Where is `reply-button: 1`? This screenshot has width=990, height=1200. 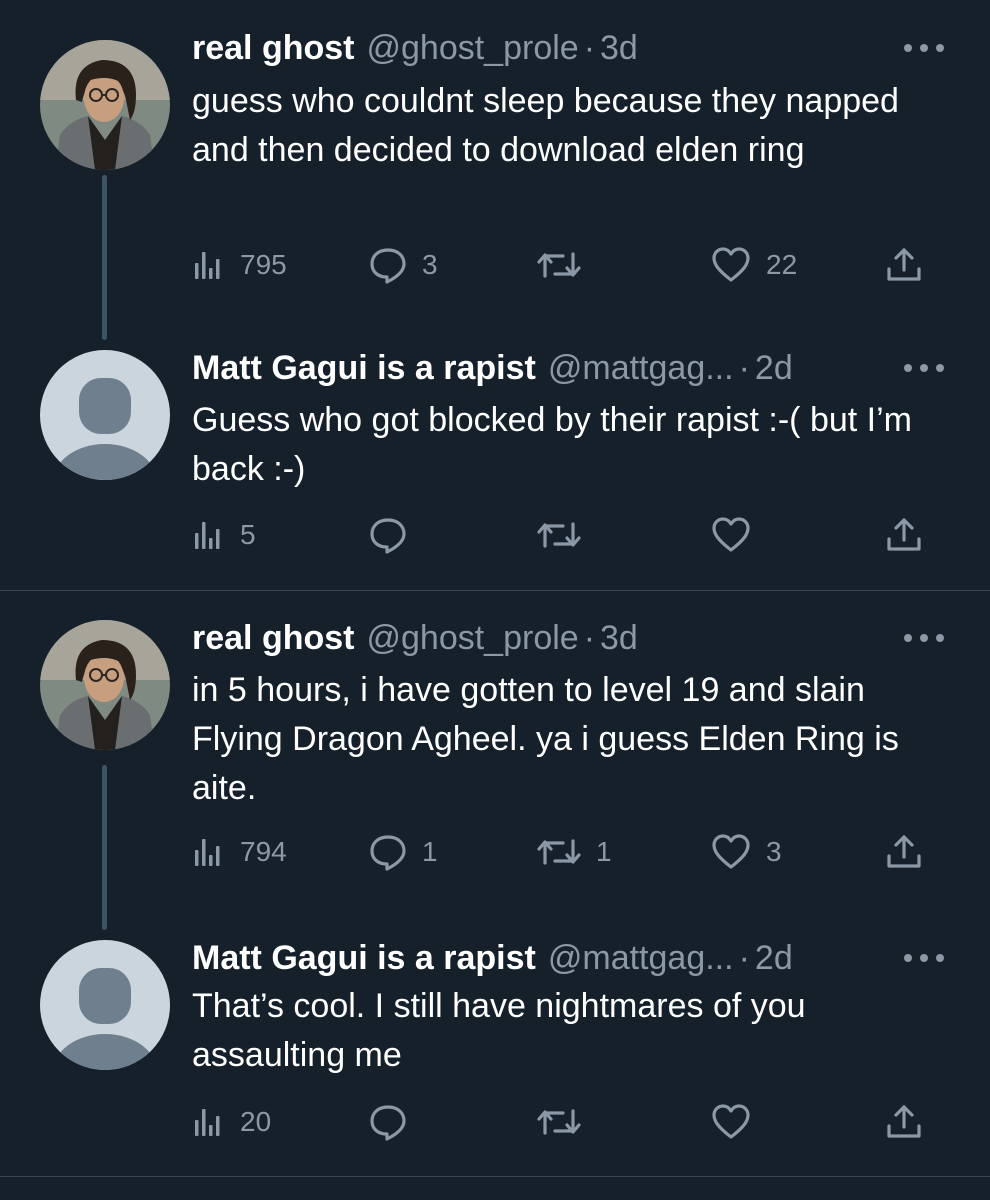 reply-button: 1 is located at coordinates (403, 852).